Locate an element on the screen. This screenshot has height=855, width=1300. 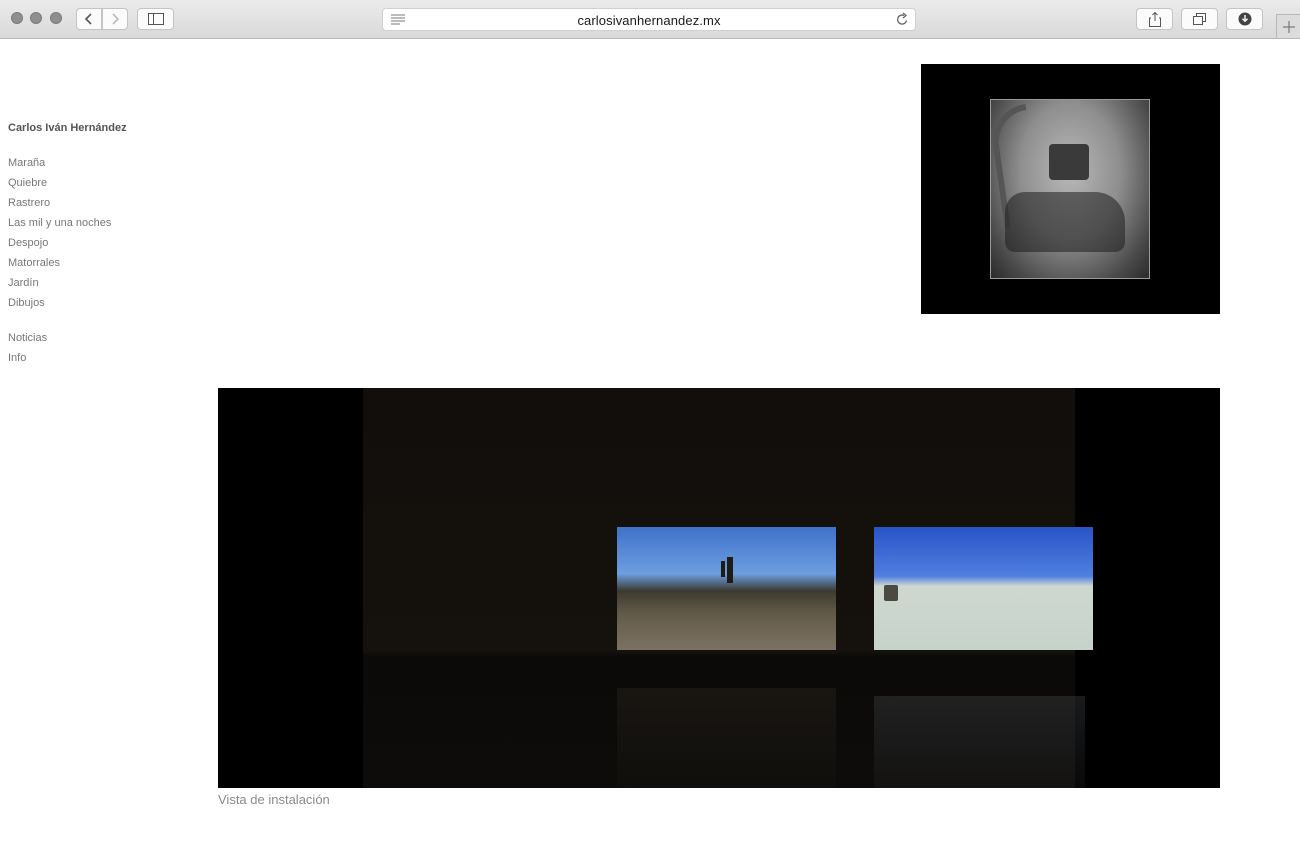
rover-photo is located at coordinates (1070, 189).